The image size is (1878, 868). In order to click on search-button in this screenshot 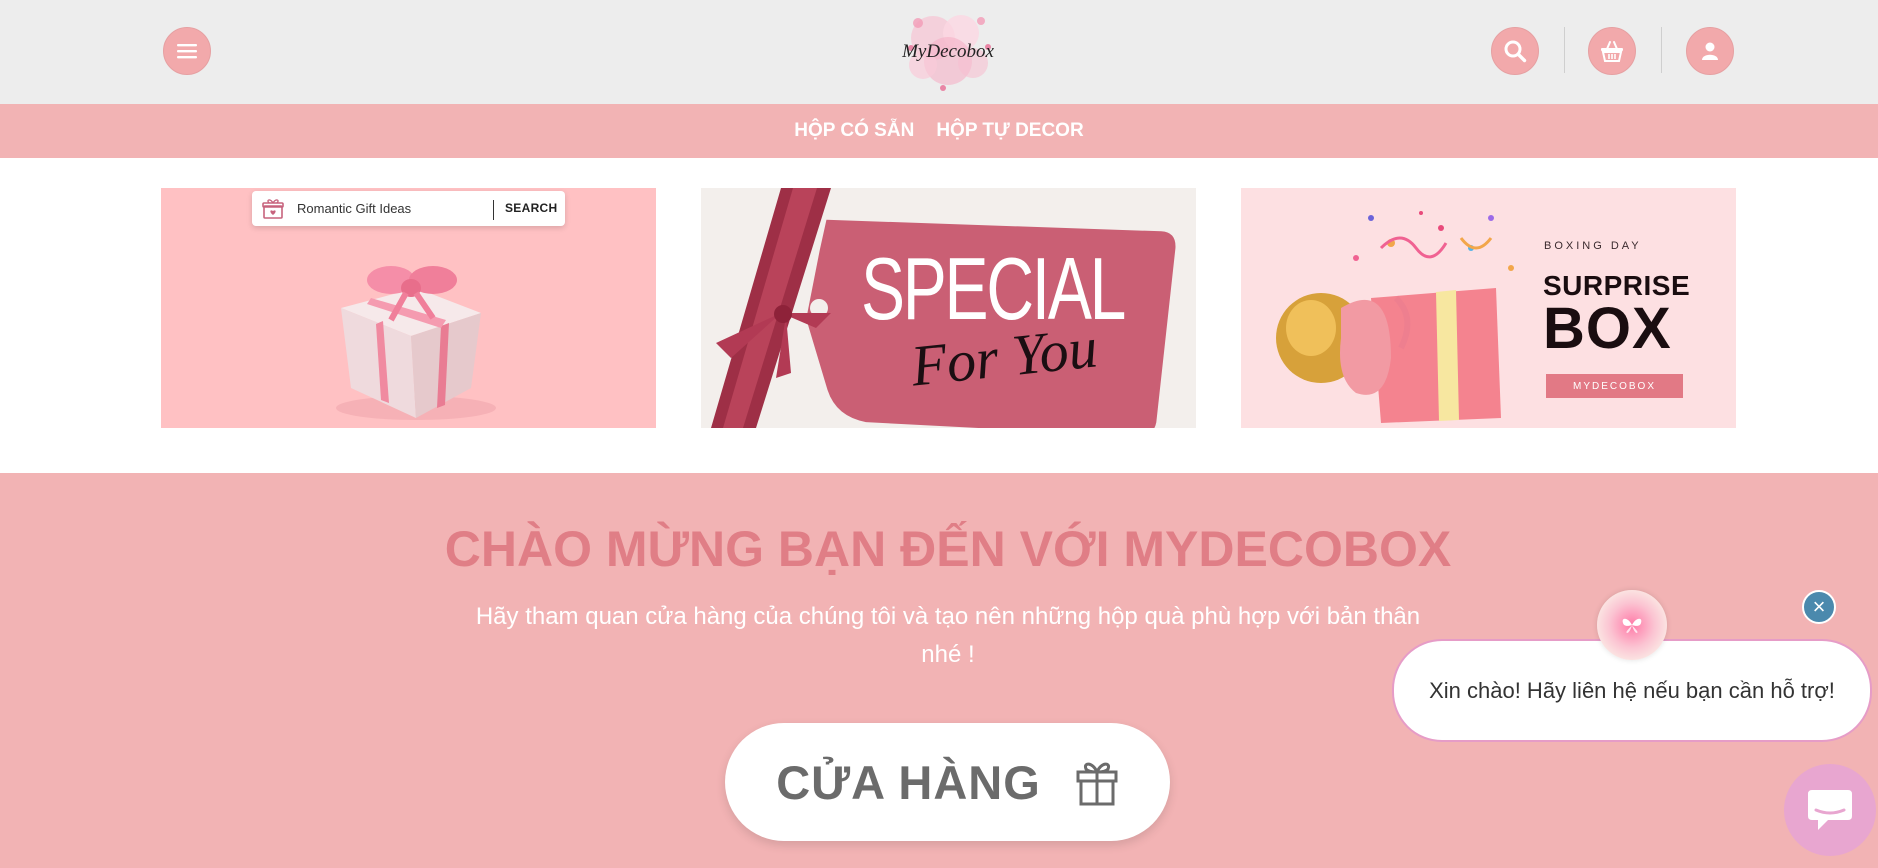, I will do `click(1515, 51)`.